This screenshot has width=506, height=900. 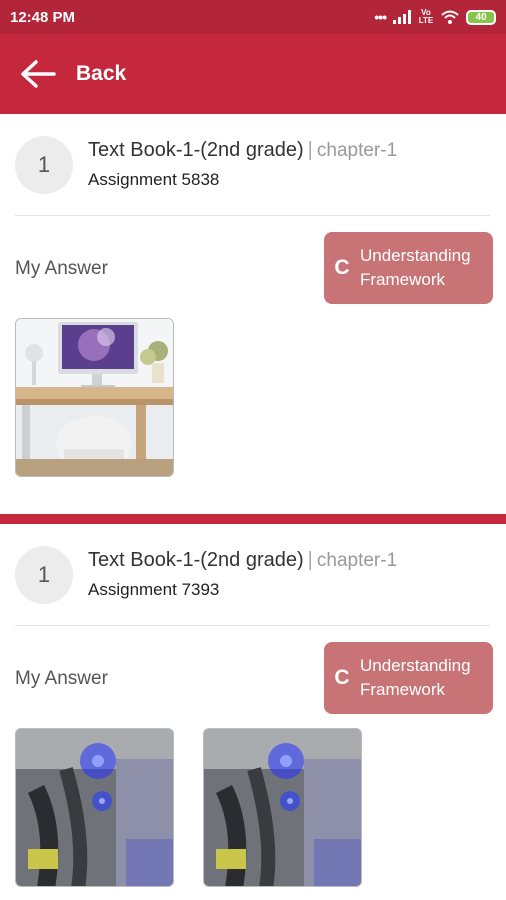 I want to click on back-button: Back, so click(x=101, y=74).